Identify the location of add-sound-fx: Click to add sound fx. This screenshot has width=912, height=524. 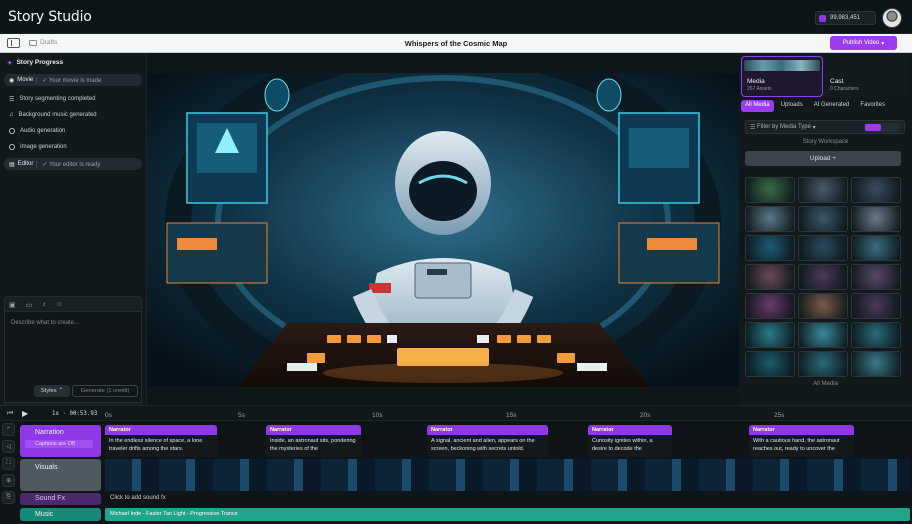
(138, 498).